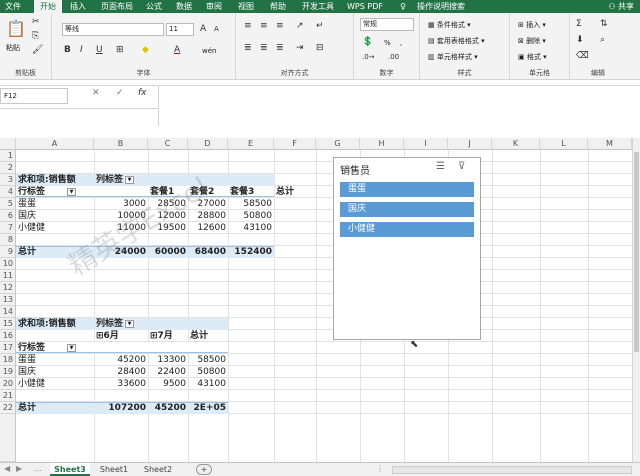 Image resolution: width=640 pixels, height=476 pixels. I want to click on col-header-b: B, so click(121, 144).